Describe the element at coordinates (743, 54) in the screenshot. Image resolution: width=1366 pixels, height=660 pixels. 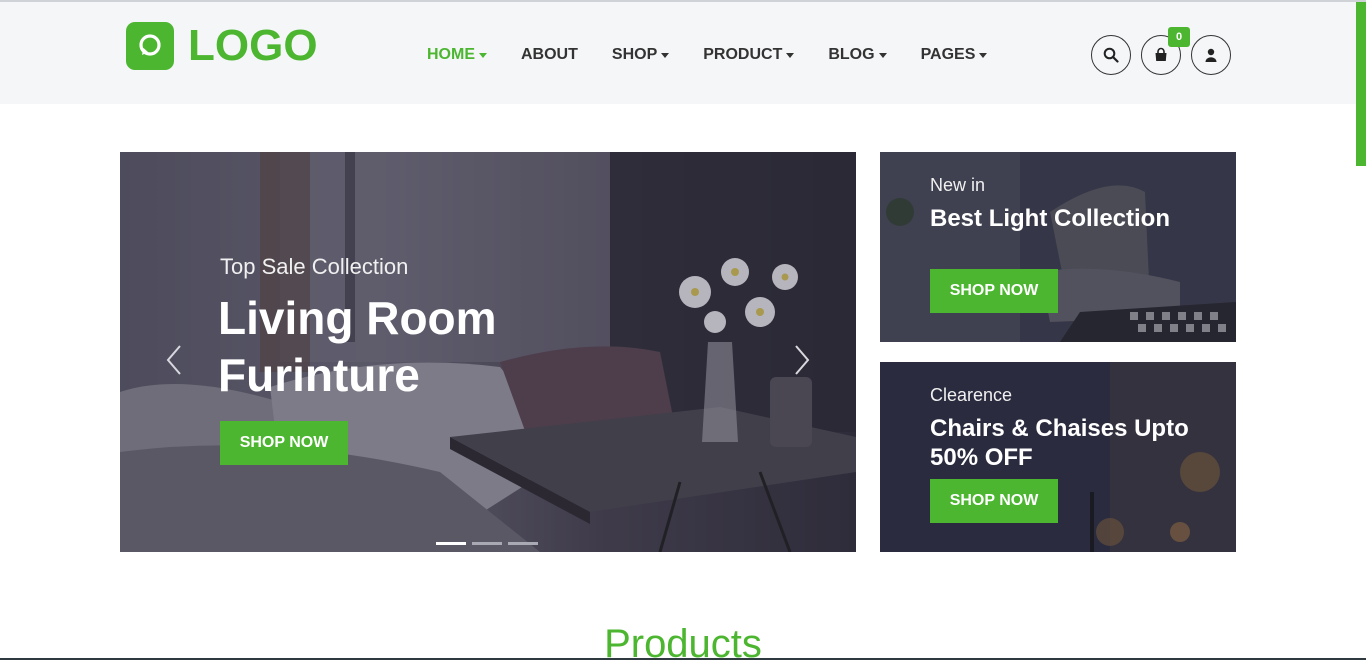
I see `nav-item-label: PRODUCT` at that location.